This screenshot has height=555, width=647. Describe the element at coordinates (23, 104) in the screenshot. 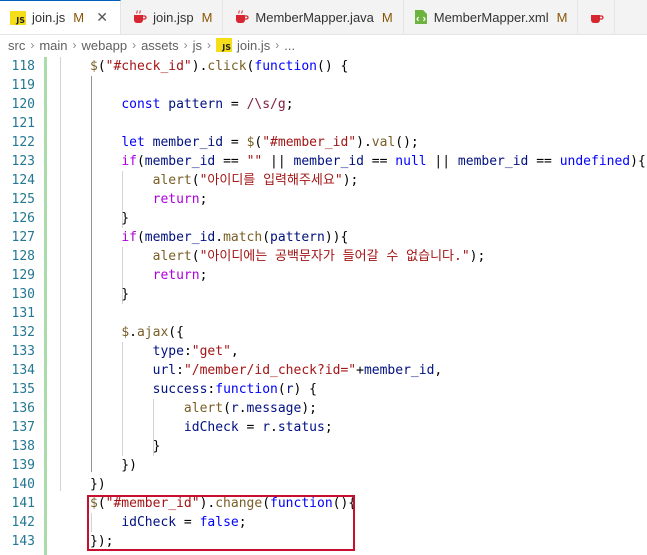

I see `line-number: 120` at that location.